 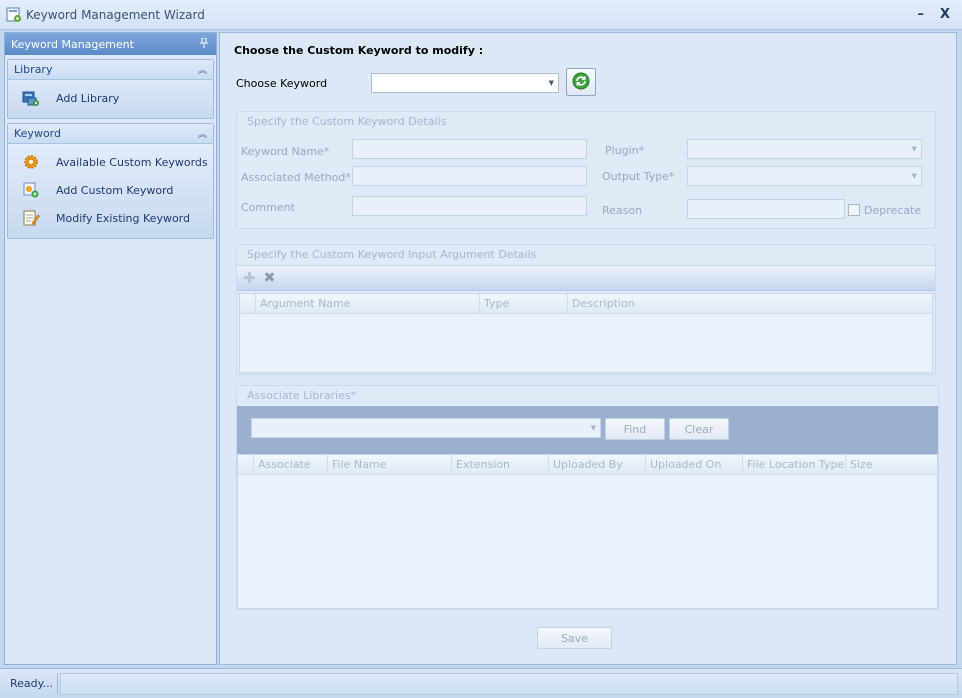 What do you see at coordinates (622, 210) in the screenshot?
I see `reason-label: Reason` at bounding box center [622, 210].